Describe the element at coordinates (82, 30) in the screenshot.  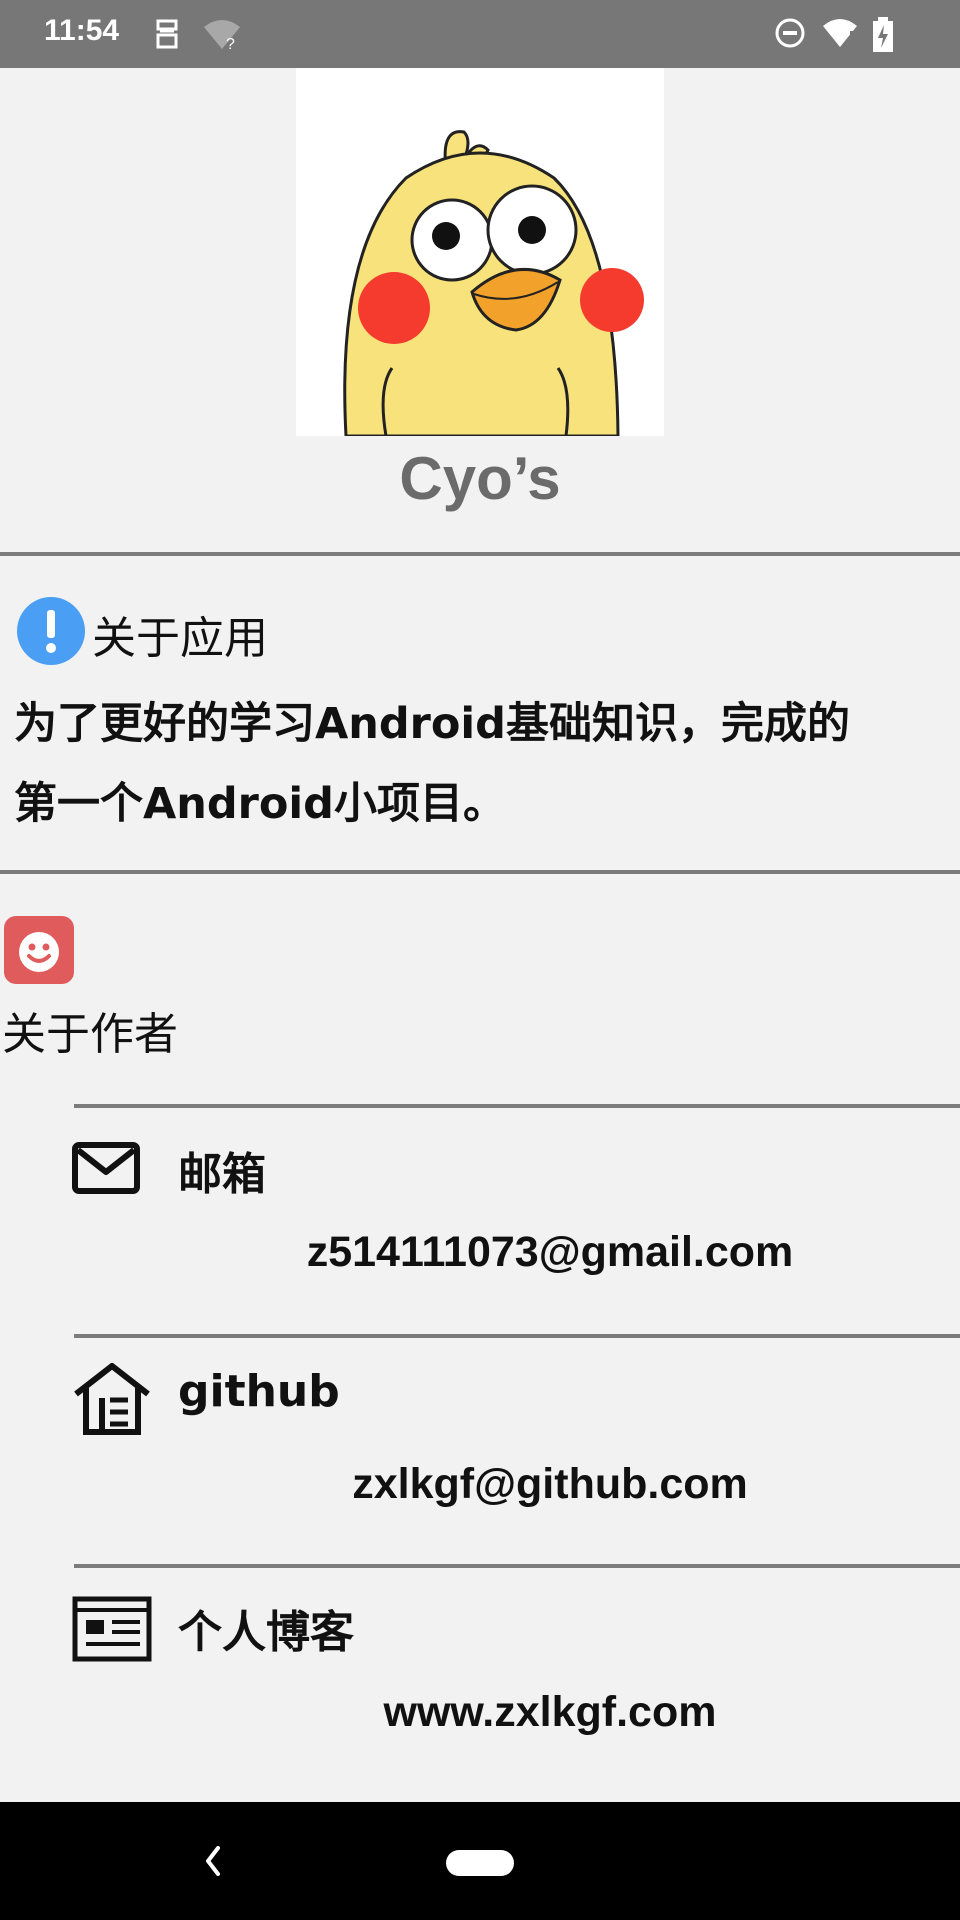
I see `status-time: 11:54` at that location.